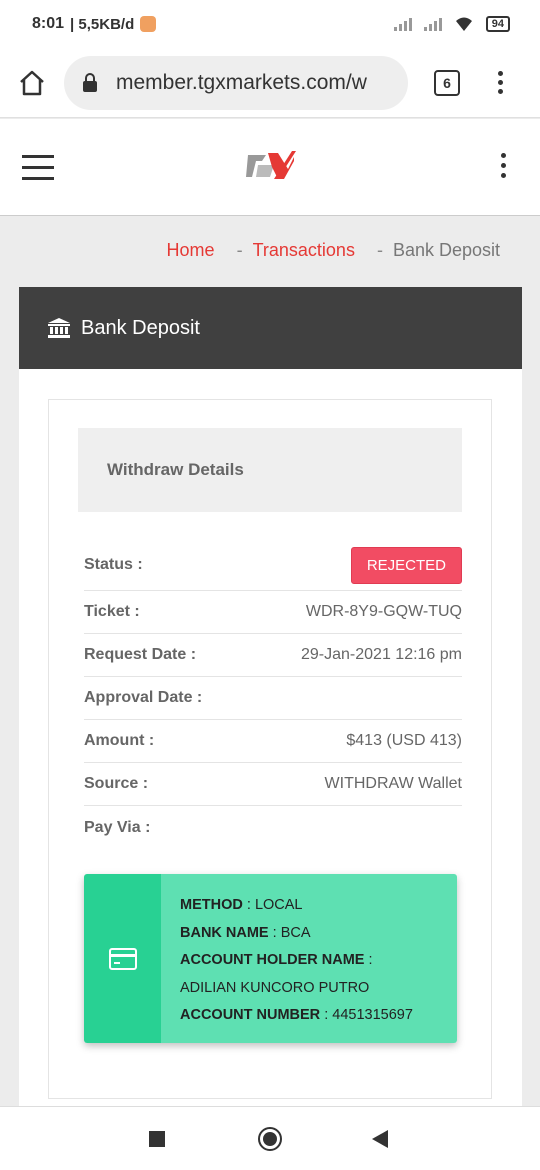  I want to click on pay-via-label: Pay Via :, so click(117, 827).